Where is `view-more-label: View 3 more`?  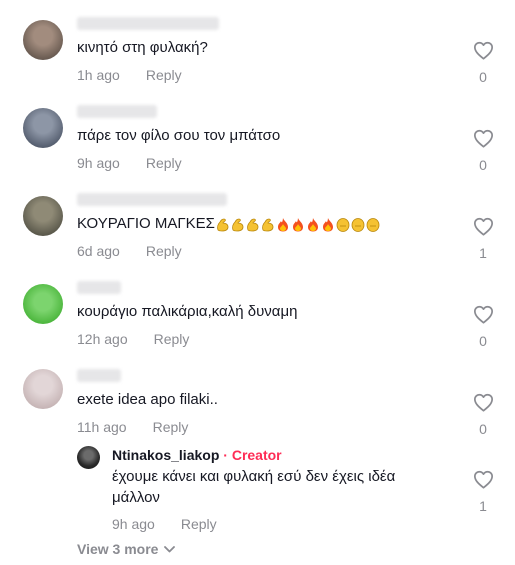 view-more-label: View 3 more is located at coordinates (118, 549).